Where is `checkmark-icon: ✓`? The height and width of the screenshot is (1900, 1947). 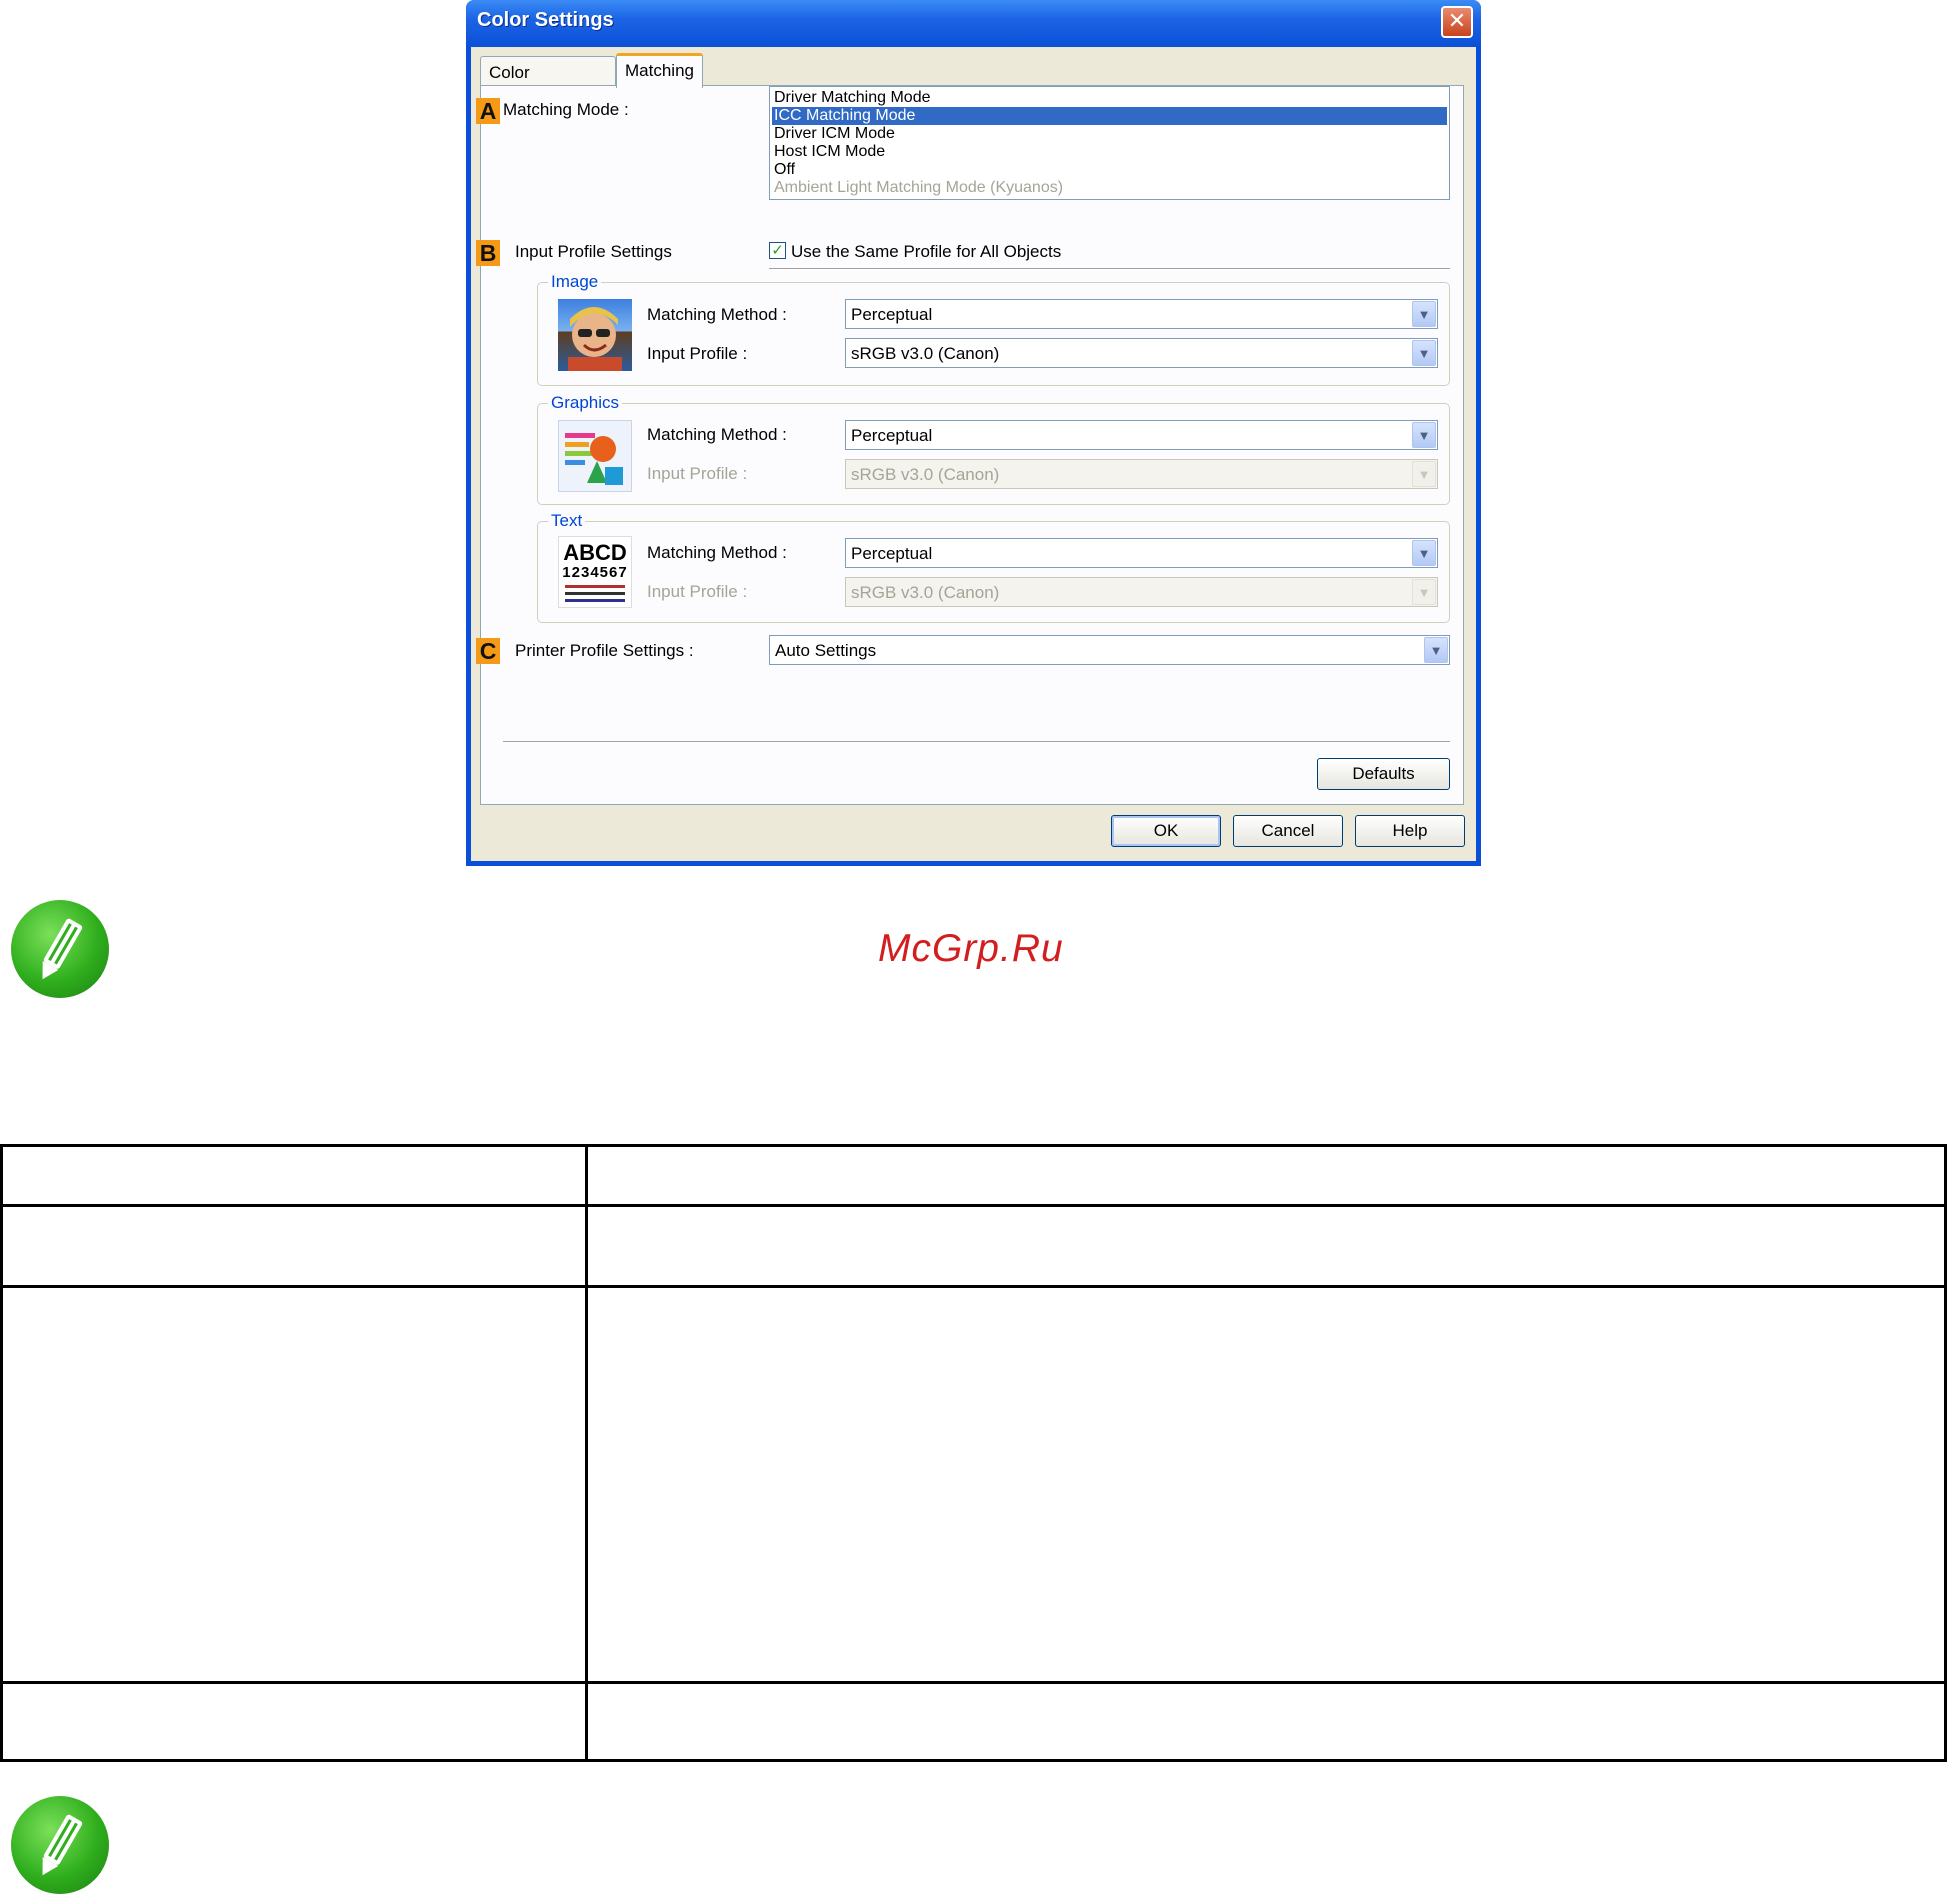 checkmark-icon: ✓ is located at coordinates (777, 250).